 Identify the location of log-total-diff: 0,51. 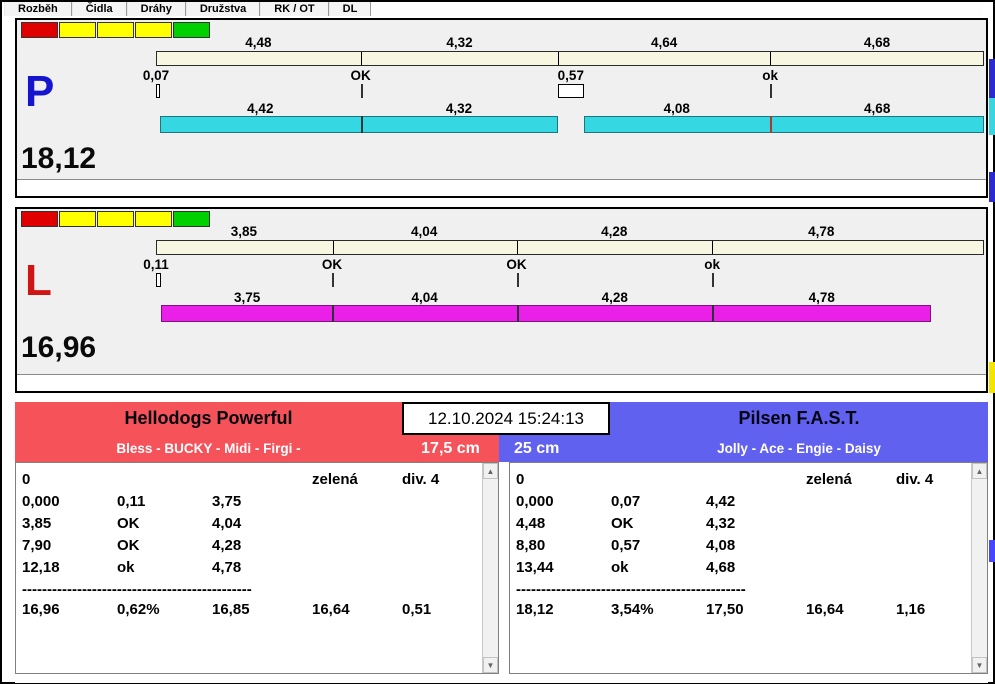
(417, 609).